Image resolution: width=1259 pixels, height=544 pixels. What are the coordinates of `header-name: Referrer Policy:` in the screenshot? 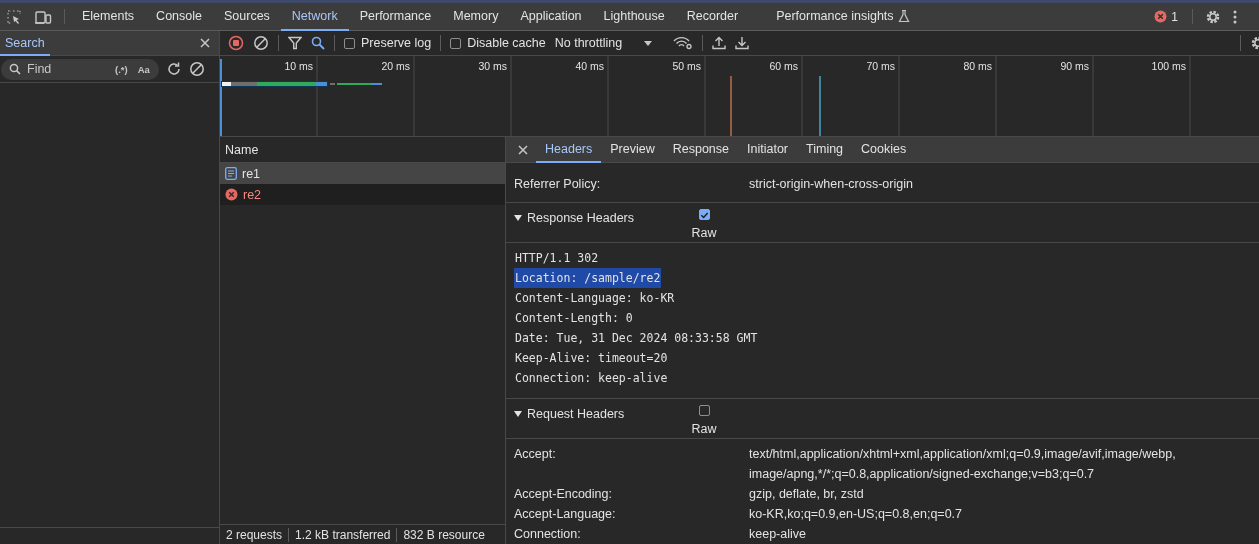 It's located at (558, 184).